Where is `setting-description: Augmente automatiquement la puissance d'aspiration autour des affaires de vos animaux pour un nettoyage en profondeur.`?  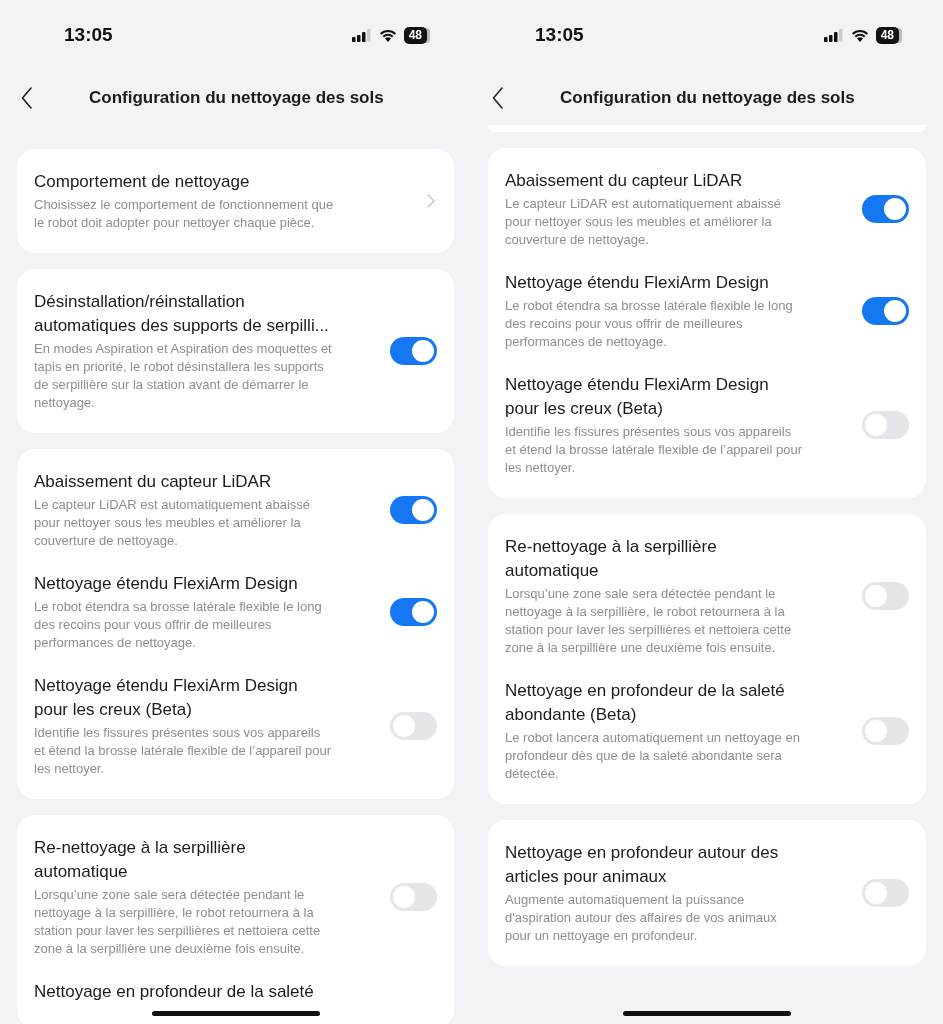
setting-description: Augmente automatiquement la puissance d'aspiration autour des affaires de vos animaux pour un nettoyage en profondeur. is located at coordinates (641, 918).